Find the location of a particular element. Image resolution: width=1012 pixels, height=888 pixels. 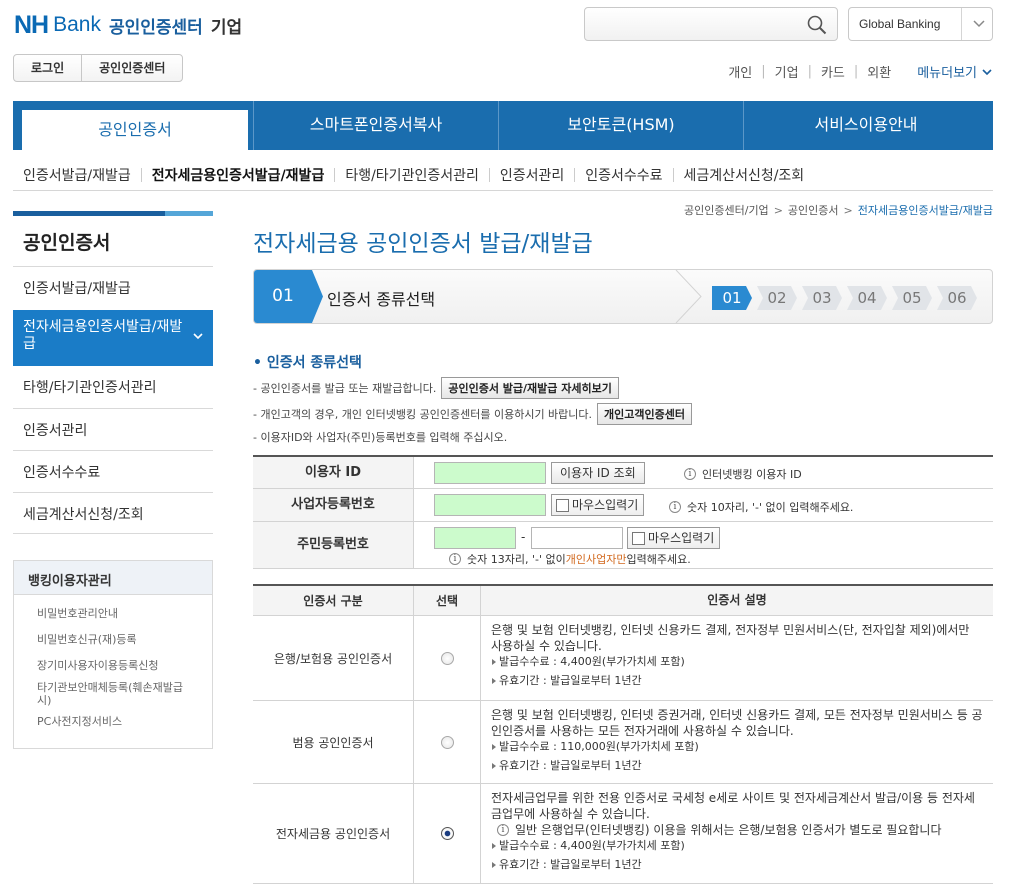

header-select: 선택 is located at coordinates (447, 600).